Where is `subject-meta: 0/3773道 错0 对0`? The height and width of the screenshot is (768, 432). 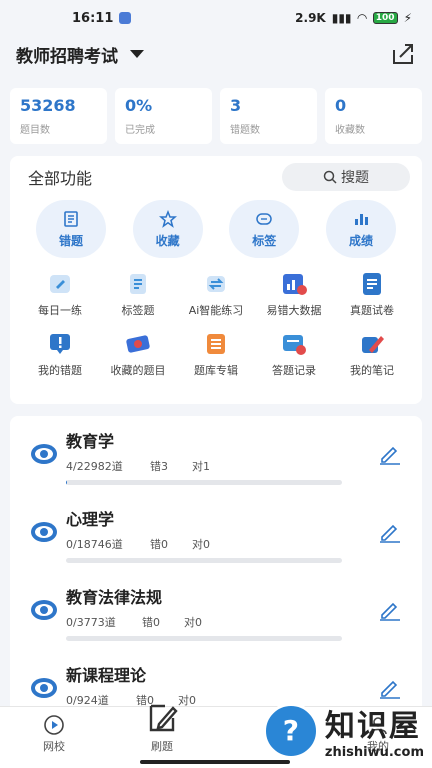
subject-meta: 0/3773道 错0 对0 is located at coordinates (134, 622).